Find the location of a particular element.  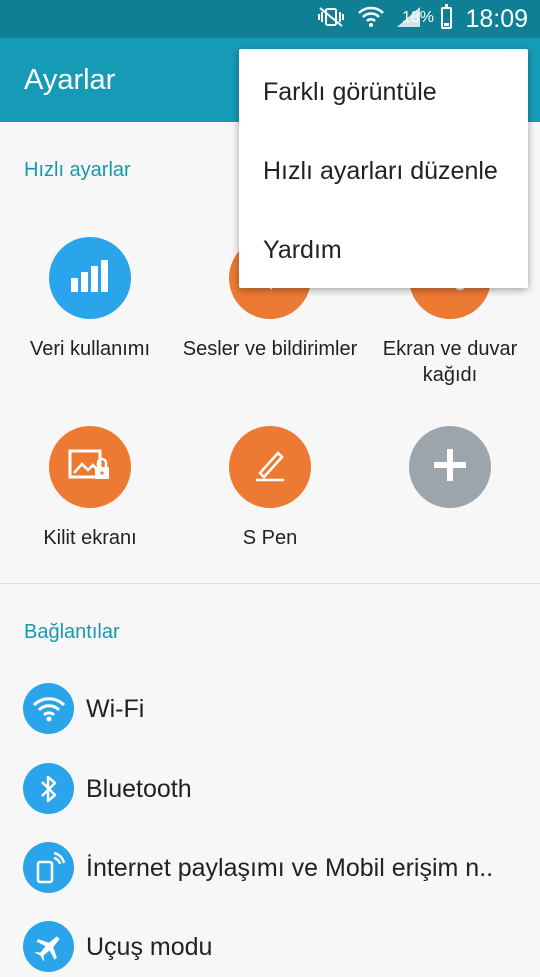

quick-item-add is located at coordinates (450, 475).